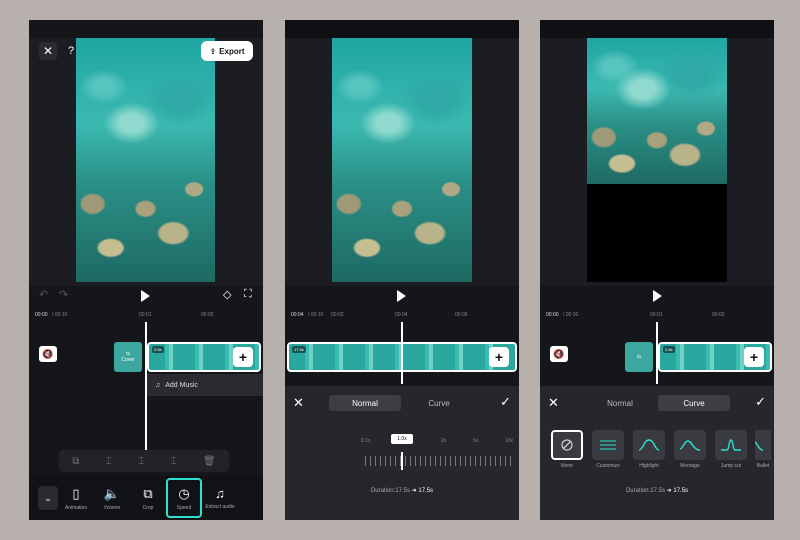  I want to click on duration-readout: Duration:17.5s ➜ 17.5s, so click(402, 490).